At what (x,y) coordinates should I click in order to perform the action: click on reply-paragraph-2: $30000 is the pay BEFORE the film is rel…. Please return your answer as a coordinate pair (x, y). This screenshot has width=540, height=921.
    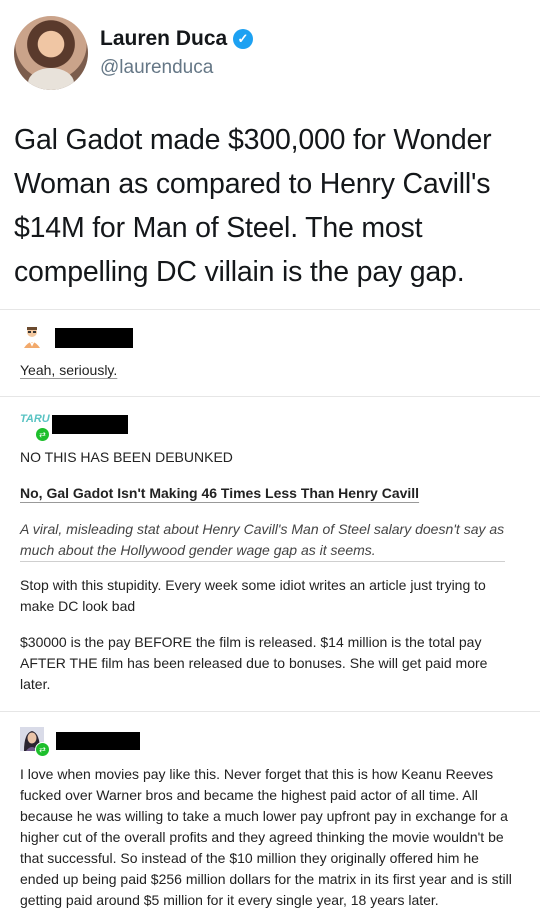
    Looking at the image, I should click on (254, 663).